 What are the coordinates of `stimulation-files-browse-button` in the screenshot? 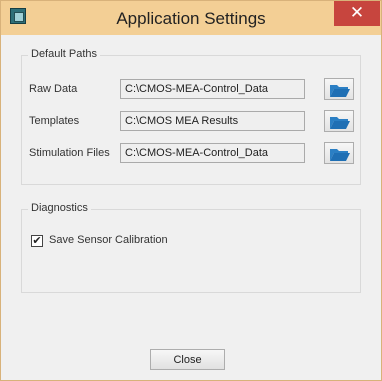 It's located at (339, 153).